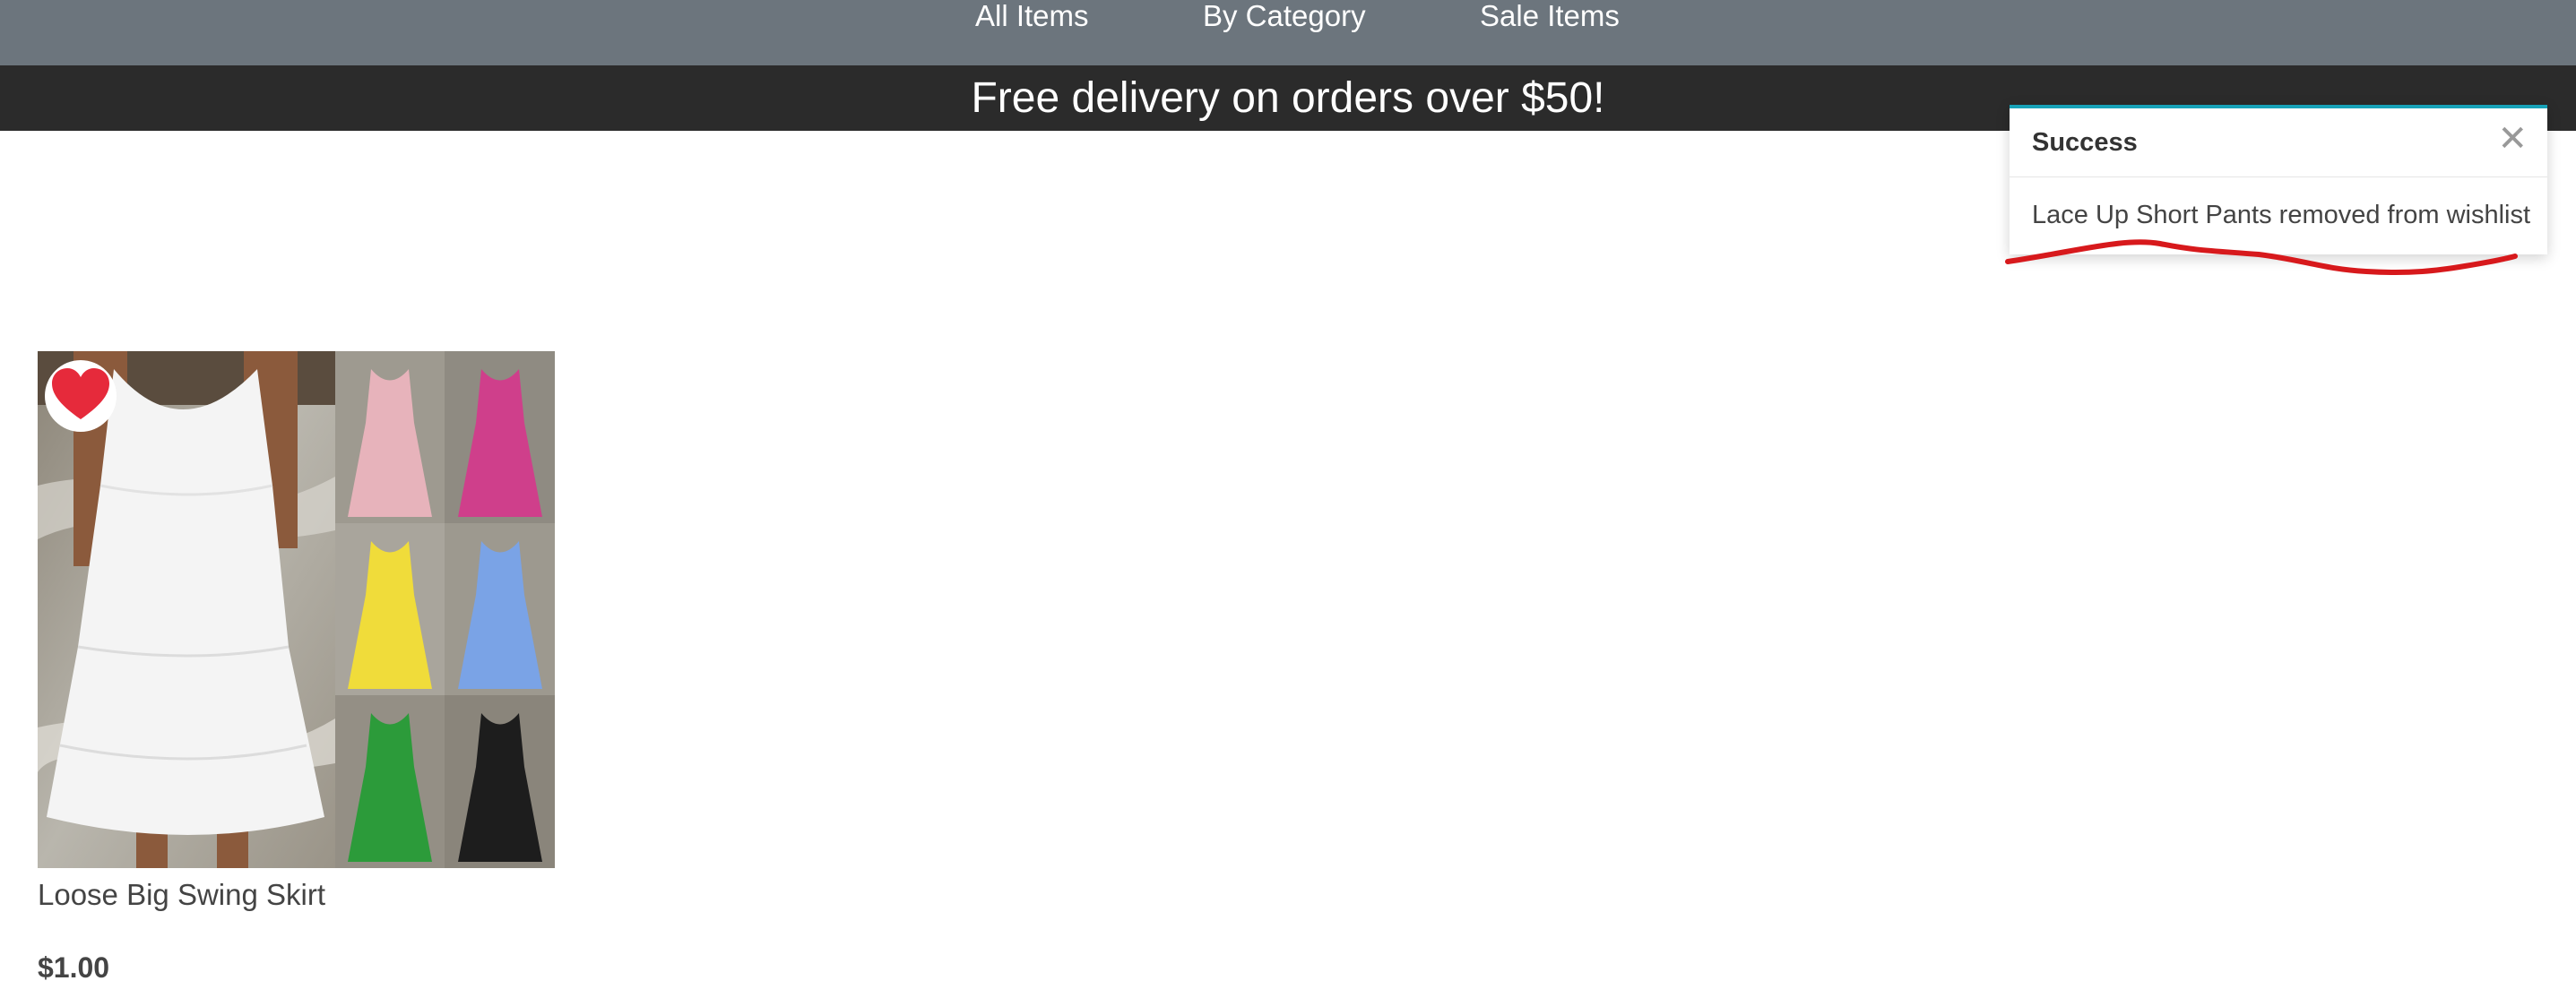  What do you see at coordinates (1288, 98) in the screenshot?
I see `promo-banner-text: Free delivery on orders over $50!` at bounding box center [1288, 98].